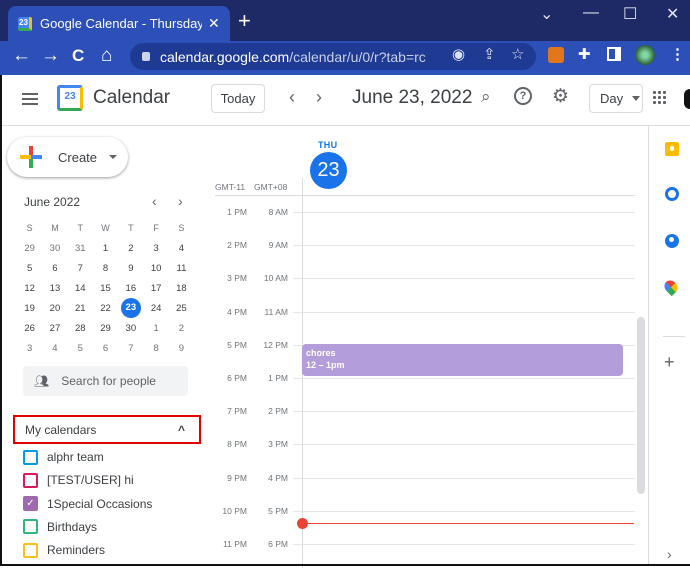 The image size is (690, 568). What do you see at coordinates (30, 504) in the screenshot?
I see `calendar-checkbox: ✓` at bounding box center [30, 504].